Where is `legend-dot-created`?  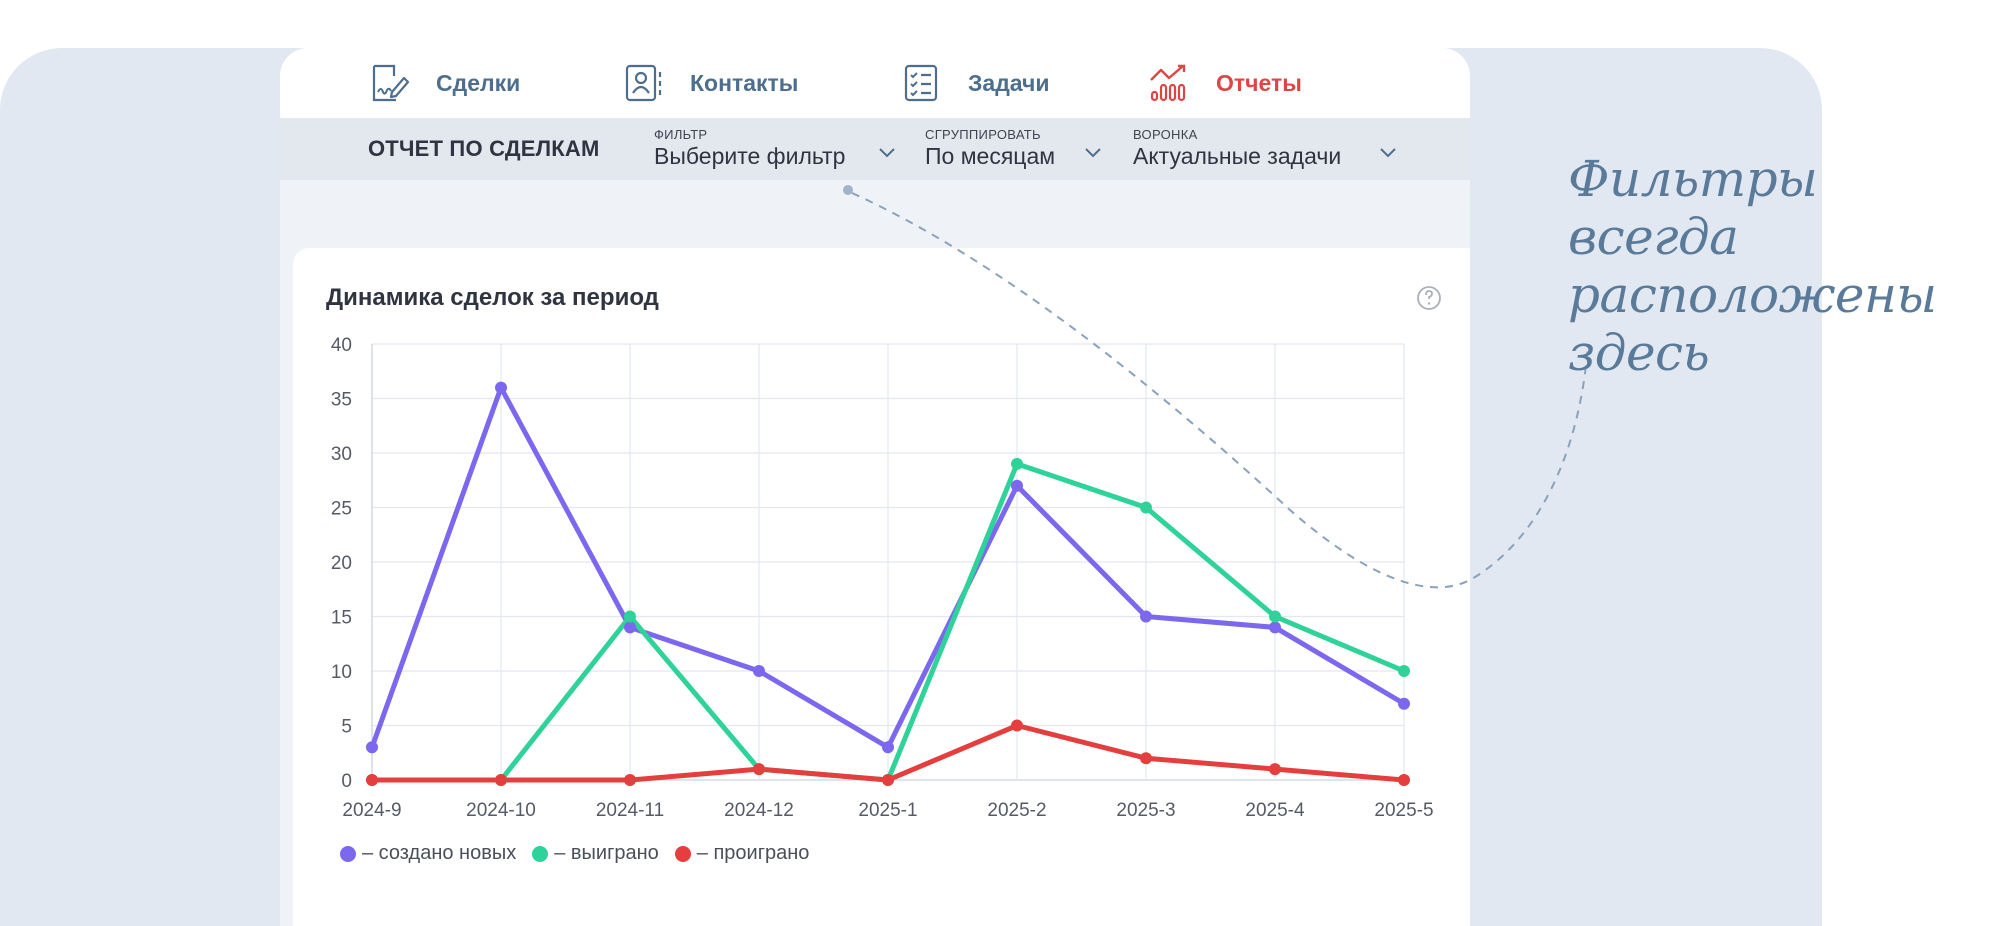 legend-dot-created is located at coordinates (348, 853).